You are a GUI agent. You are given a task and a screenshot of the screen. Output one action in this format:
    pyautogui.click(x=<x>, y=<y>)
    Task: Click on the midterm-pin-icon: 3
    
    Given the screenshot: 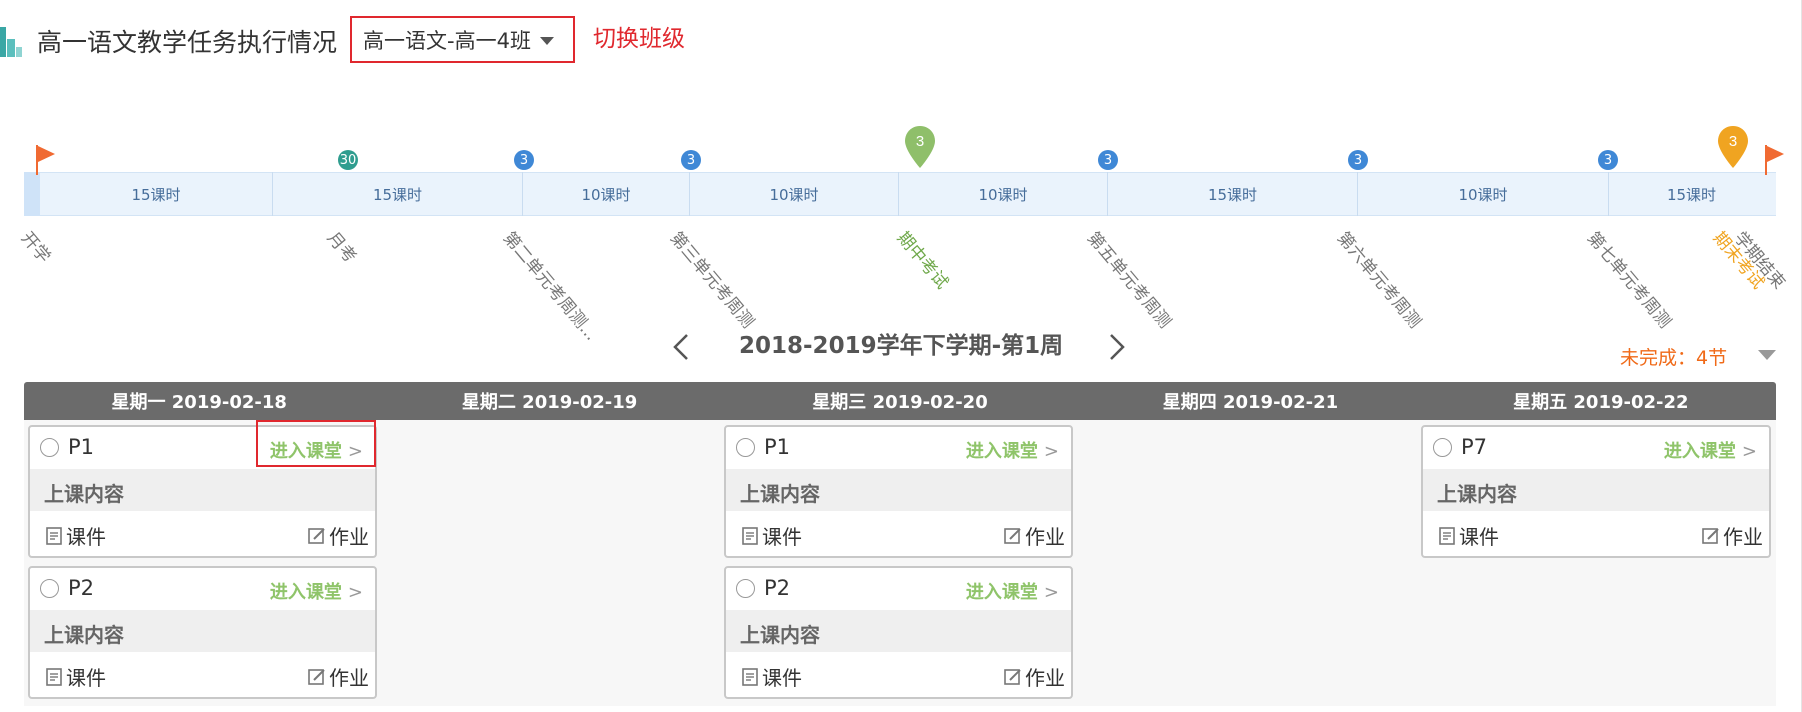 What is the action you would take?
    pyautogui.click(x=920, y=147)
    